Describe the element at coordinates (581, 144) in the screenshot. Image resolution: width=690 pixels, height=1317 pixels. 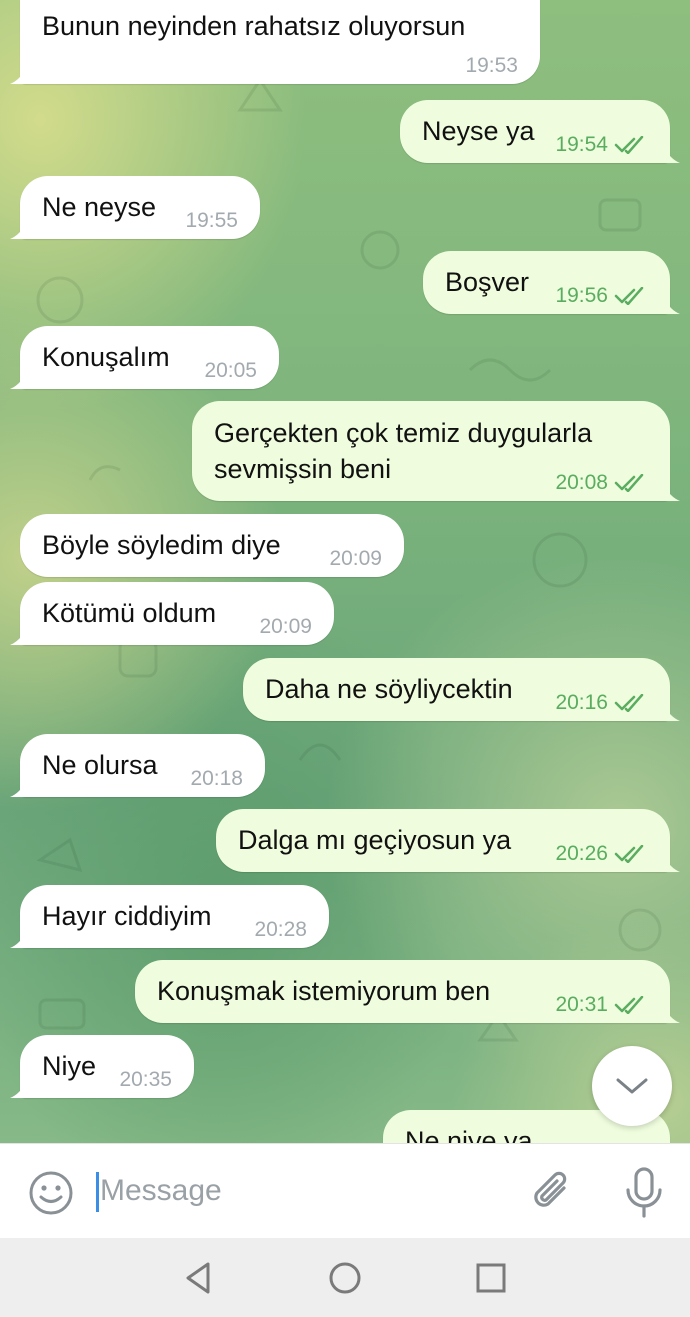
I see `message-time: 19:54` at that location.